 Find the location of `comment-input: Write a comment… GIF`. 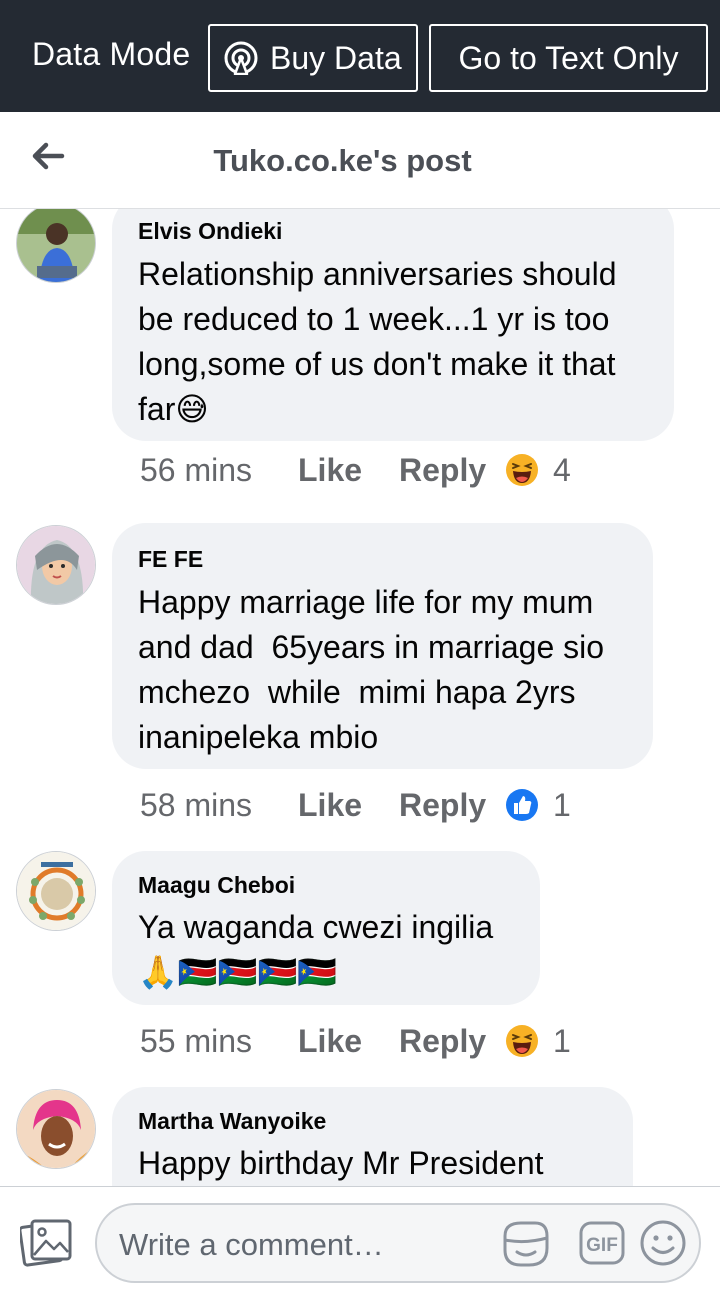

comment-input: Write a comment… GIF is located at coordinates (398, 1243).